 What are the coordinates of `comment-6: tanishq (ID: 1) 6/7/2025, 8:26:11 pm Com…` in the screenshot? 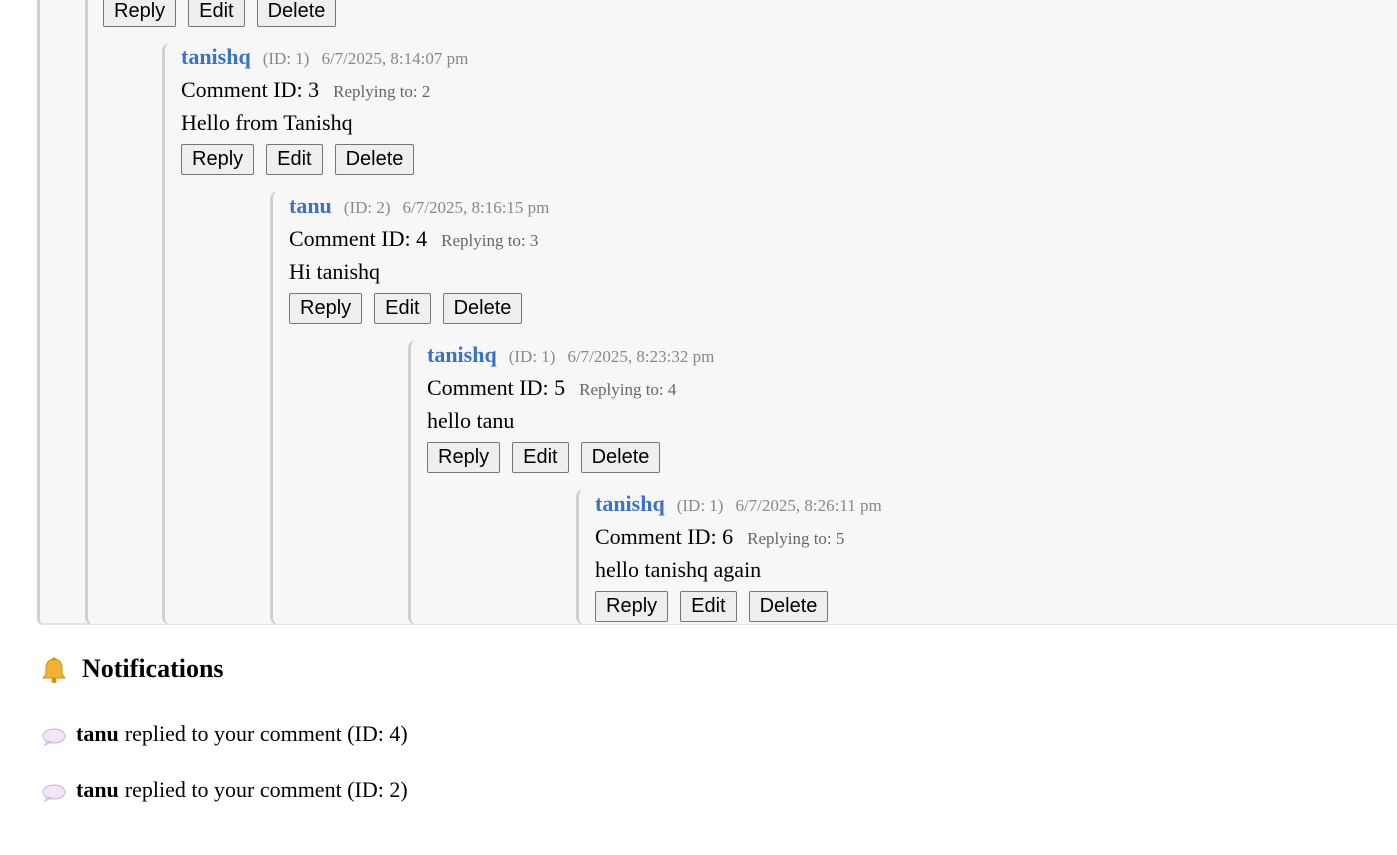 It's located at (738, 556).